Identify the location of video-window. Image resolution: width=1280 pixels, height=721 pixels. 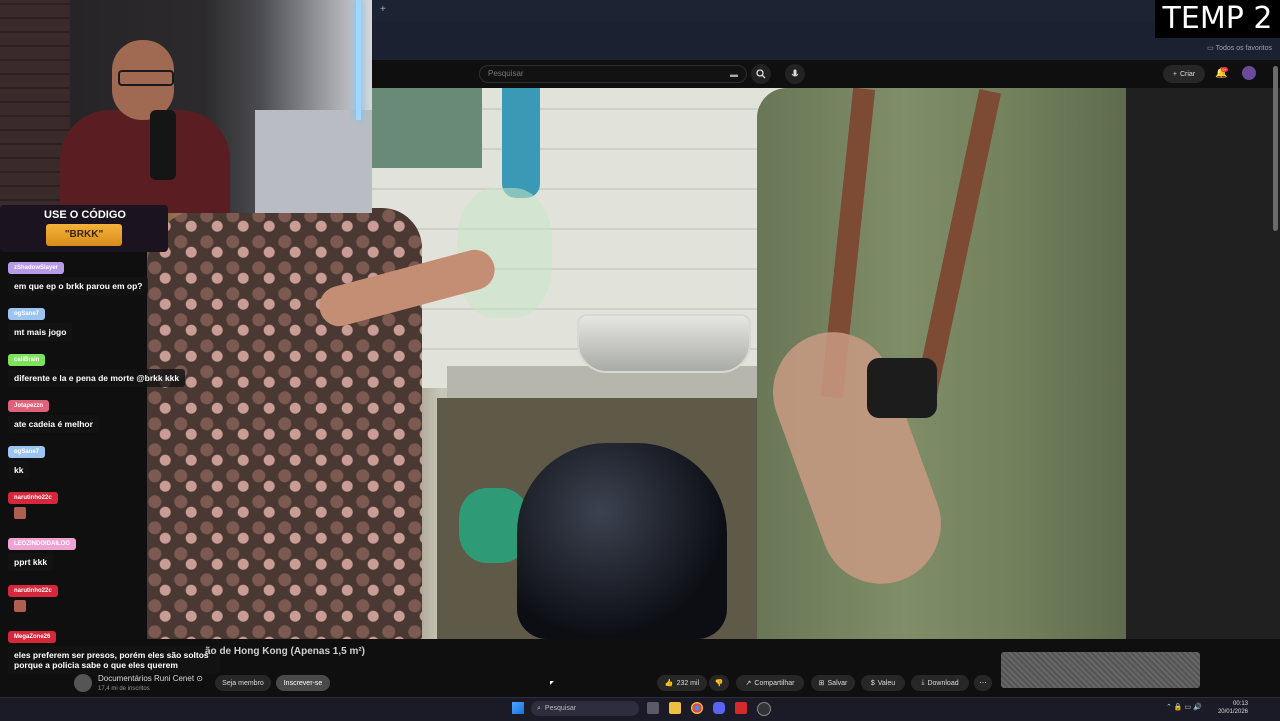
(427, 128).